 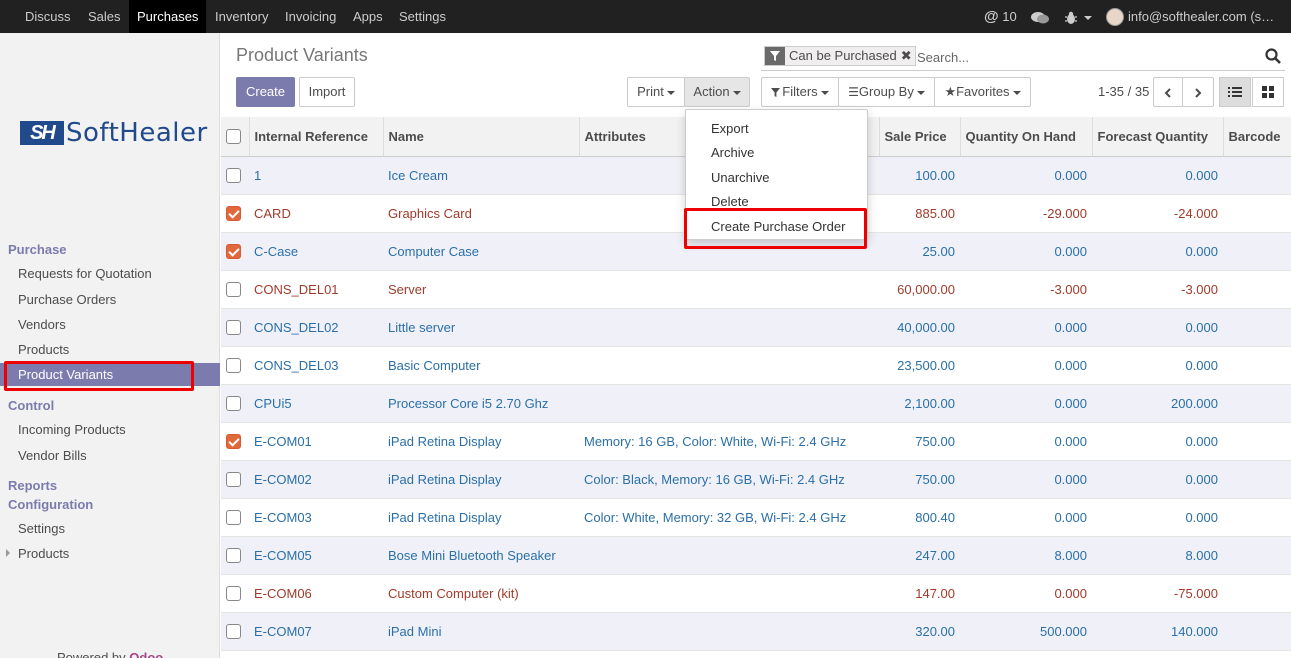 What do you see at coordinates (32, 485) in the screenshot?
I see `sidebar-section-reports: Reports` at bounding box center [32, 485].